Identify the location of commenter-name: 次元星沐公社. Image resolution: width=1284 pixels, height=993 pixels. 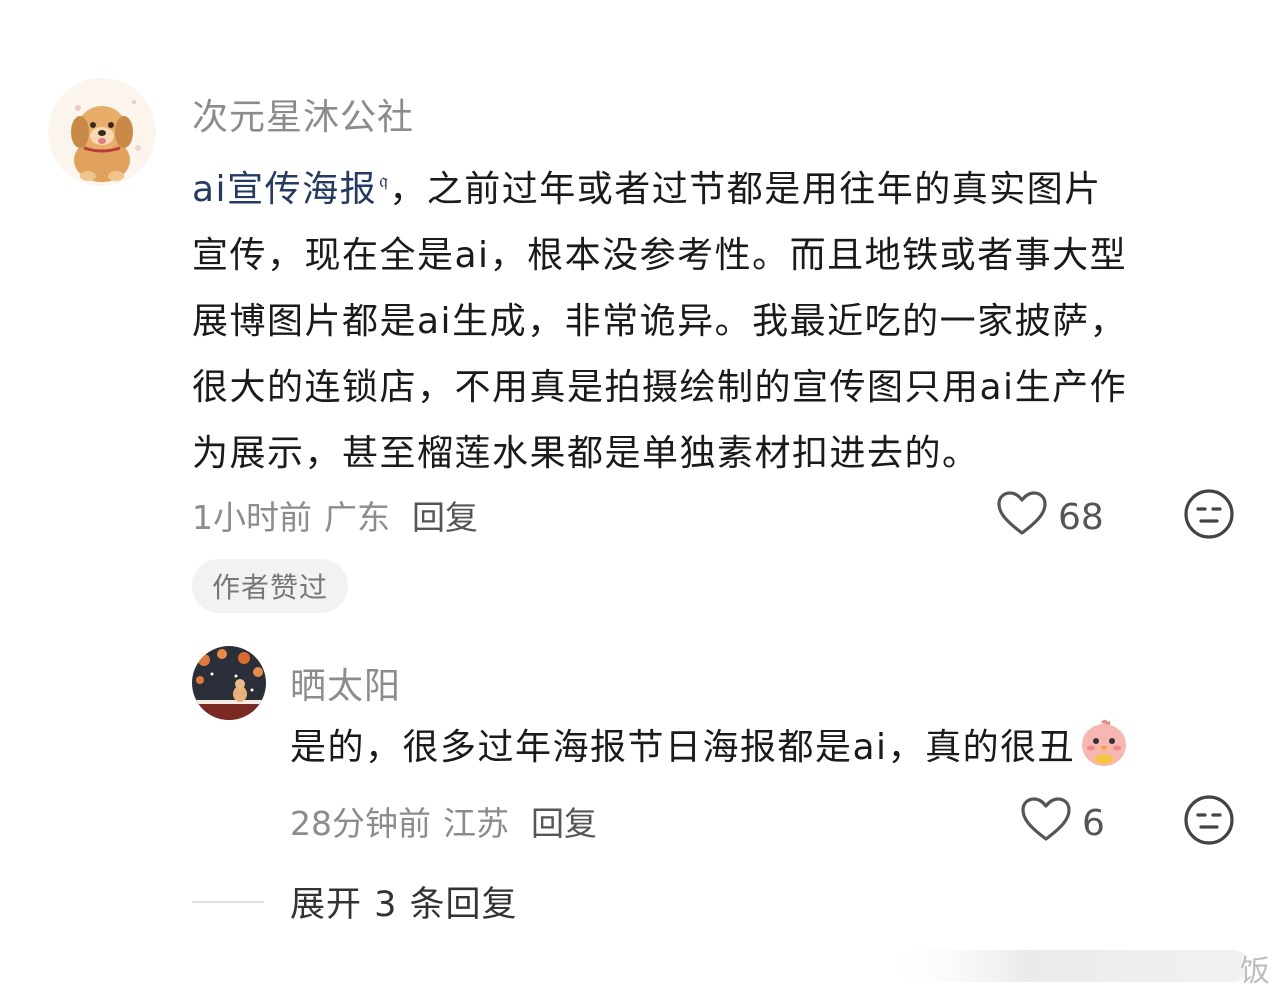
(303, 114).